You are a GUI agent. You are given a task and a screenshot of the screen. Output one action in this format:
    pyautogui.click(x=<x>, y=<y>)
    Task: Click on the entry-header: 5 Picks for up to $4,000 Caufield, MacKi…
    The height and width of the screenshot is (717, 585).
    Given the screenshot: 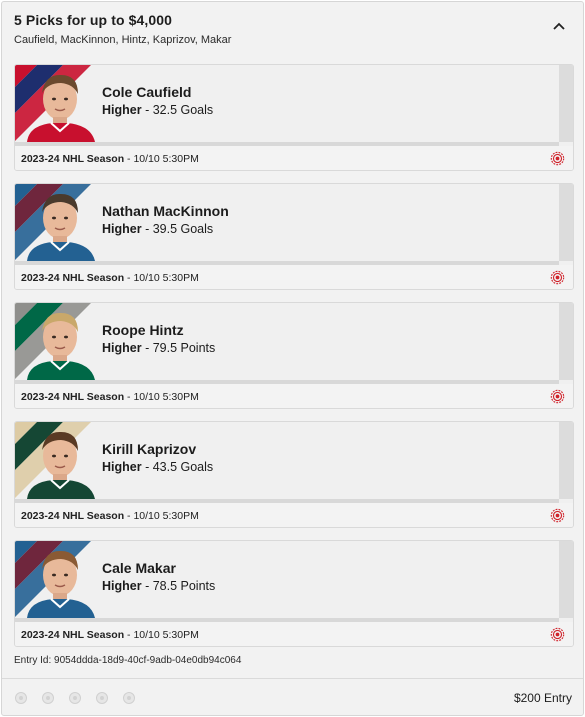 What is the action you would take?
    pyautogui.click(x=292, y=32)
    